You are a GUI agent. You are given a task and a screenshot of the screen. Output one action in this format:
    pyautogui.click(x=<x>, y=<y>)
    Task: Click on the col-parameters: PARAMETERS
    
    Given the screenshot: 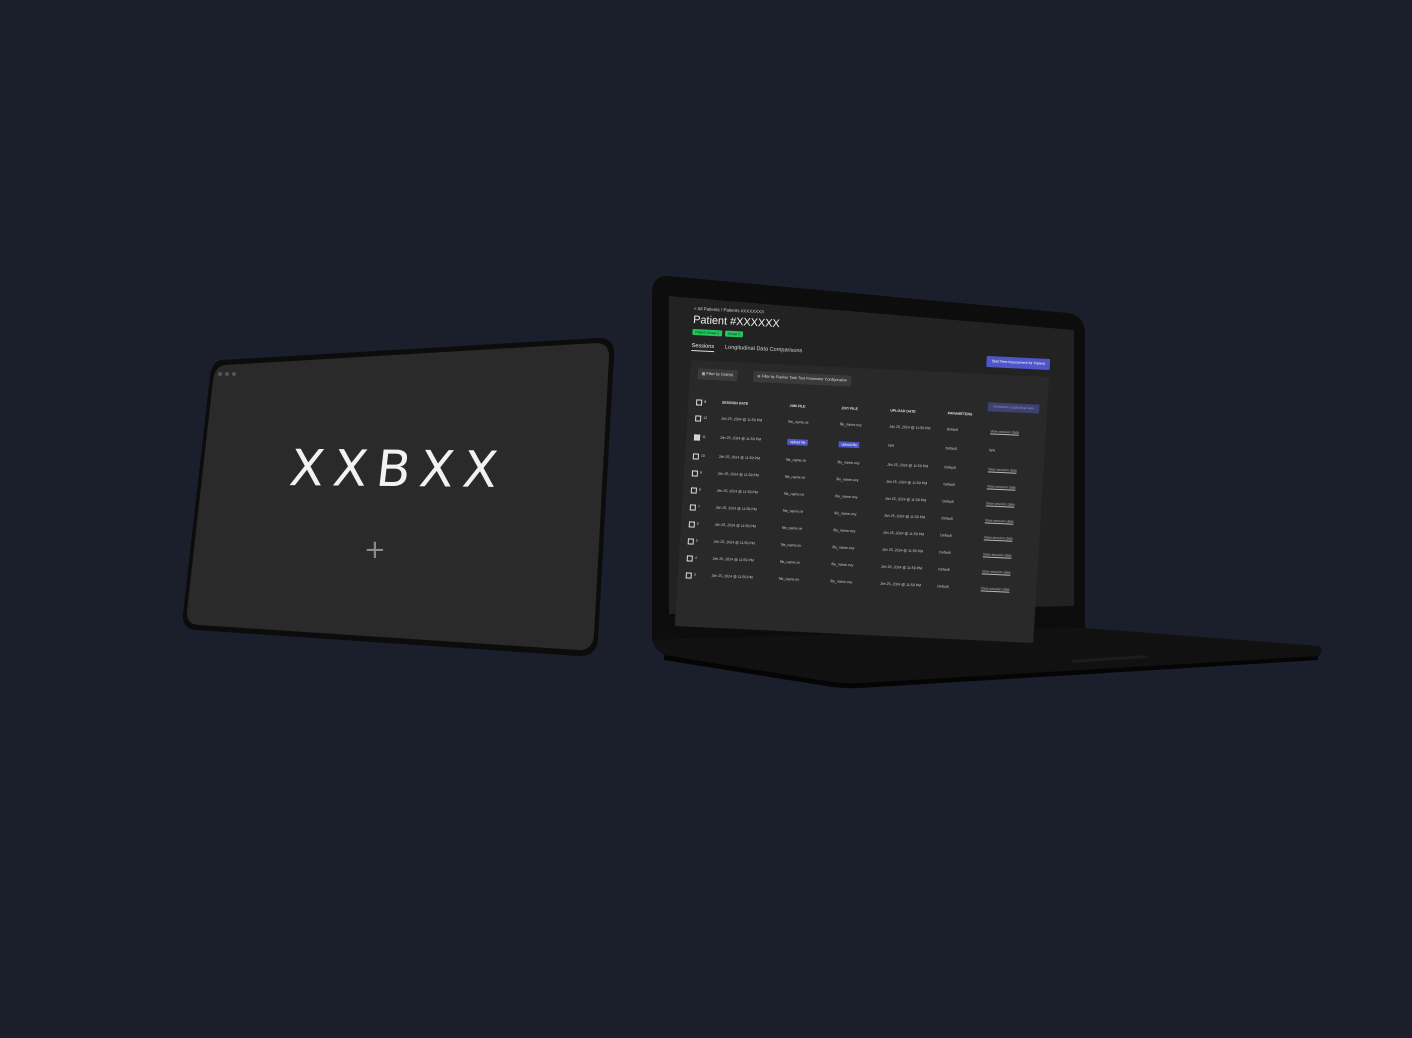 What is the action you would take?
    pyautogui.click(x=960, y=414)
    